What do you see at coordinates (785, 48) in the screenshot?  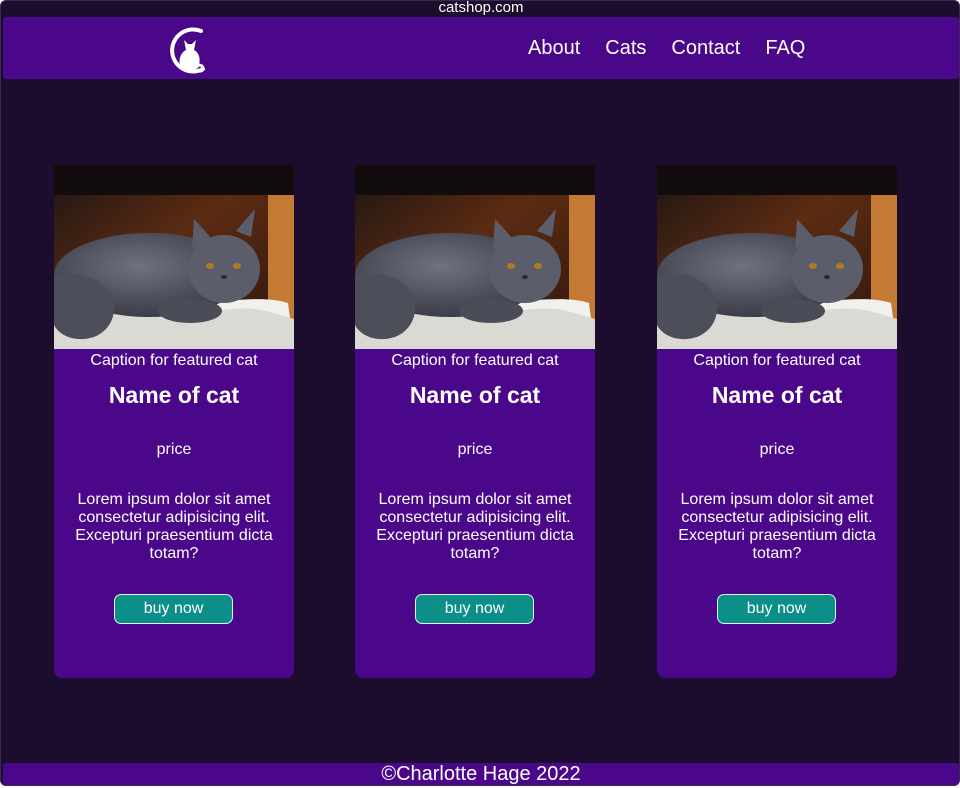 I see `nav-link-faq: FAQ` at bounding box center [785, 48].